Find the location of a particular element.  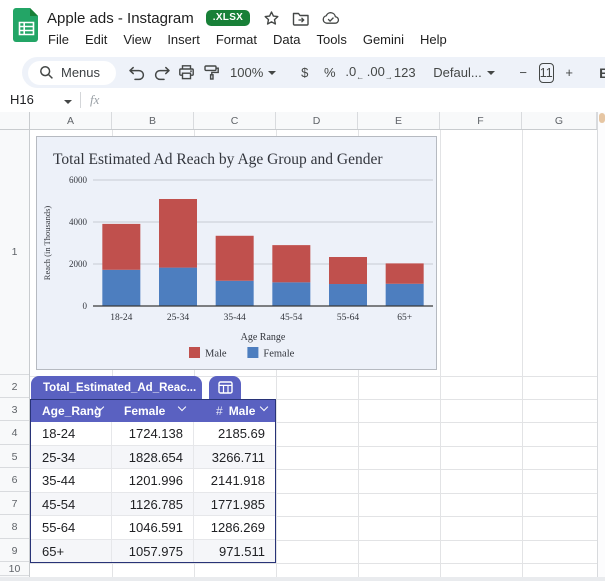

number-type-icon: # is located at coordinates (219, 410).